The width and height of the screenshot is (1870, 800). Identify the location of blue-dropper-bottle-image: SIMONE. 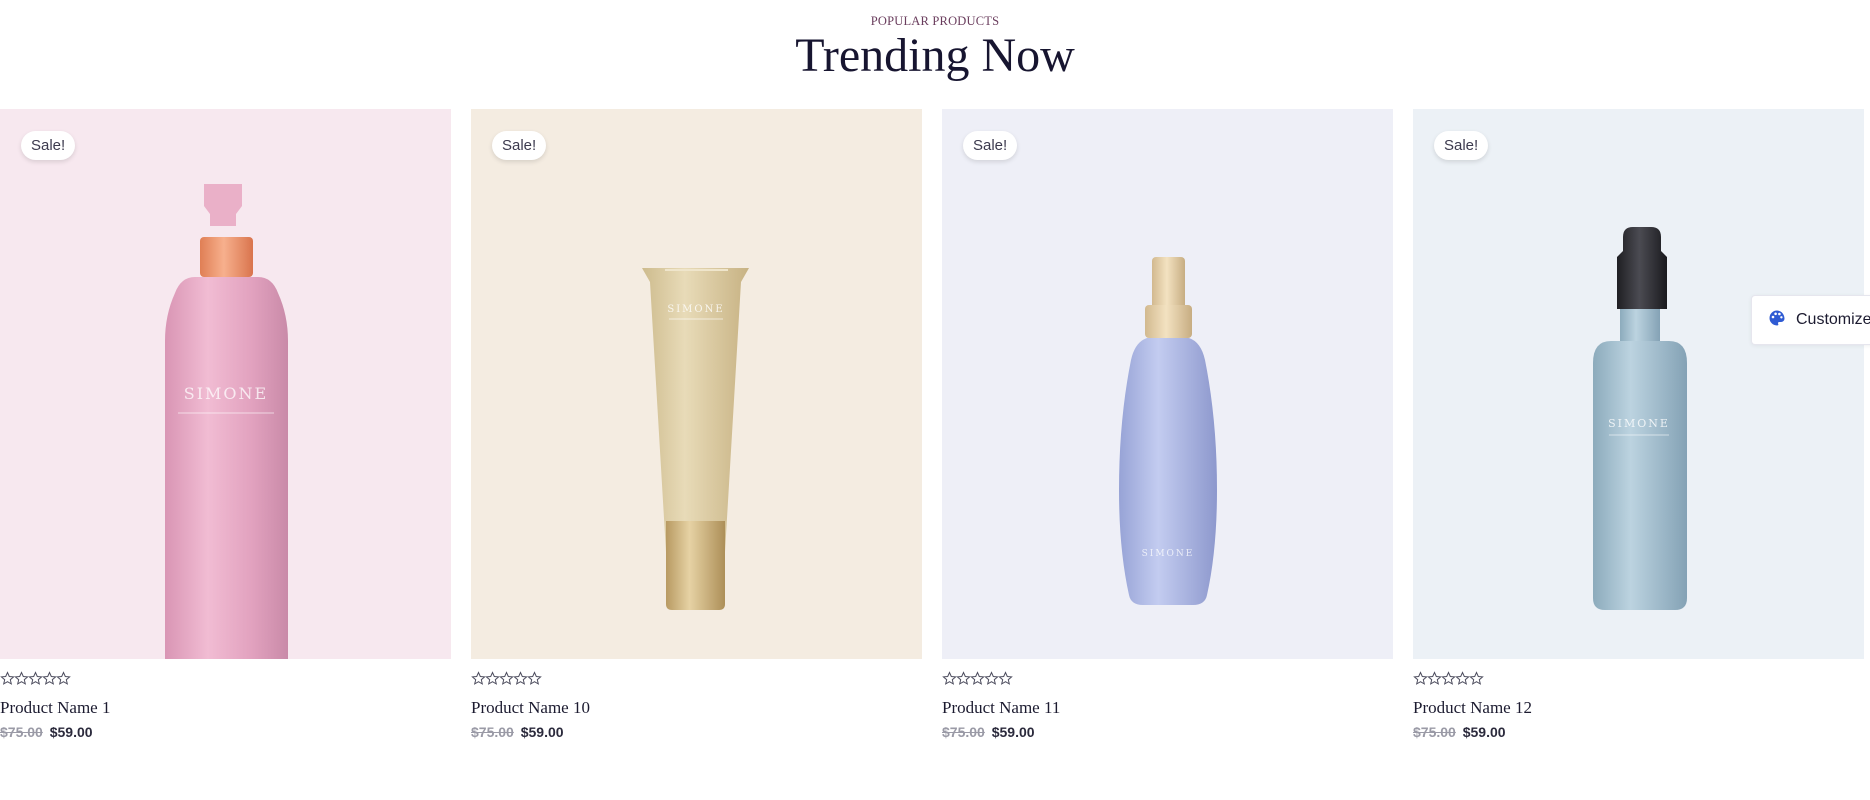
(1640, 418).